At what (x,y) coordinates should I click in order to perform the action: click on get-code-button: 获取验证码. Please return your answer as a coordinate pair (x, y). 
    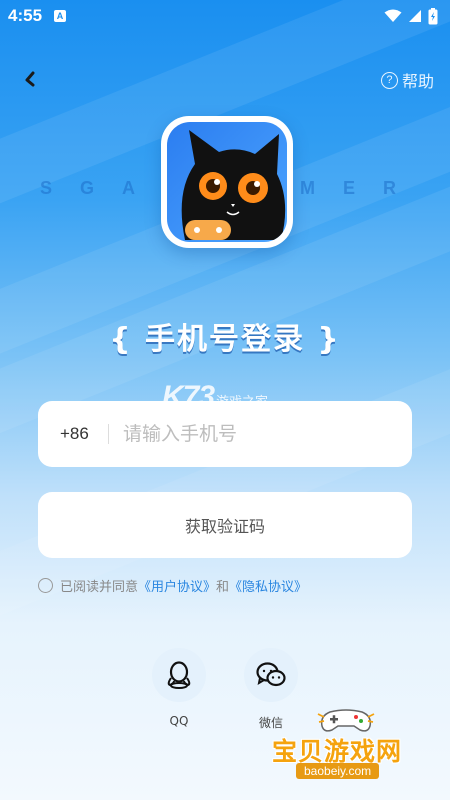
    Looking at the image, I should click on (225, 525).